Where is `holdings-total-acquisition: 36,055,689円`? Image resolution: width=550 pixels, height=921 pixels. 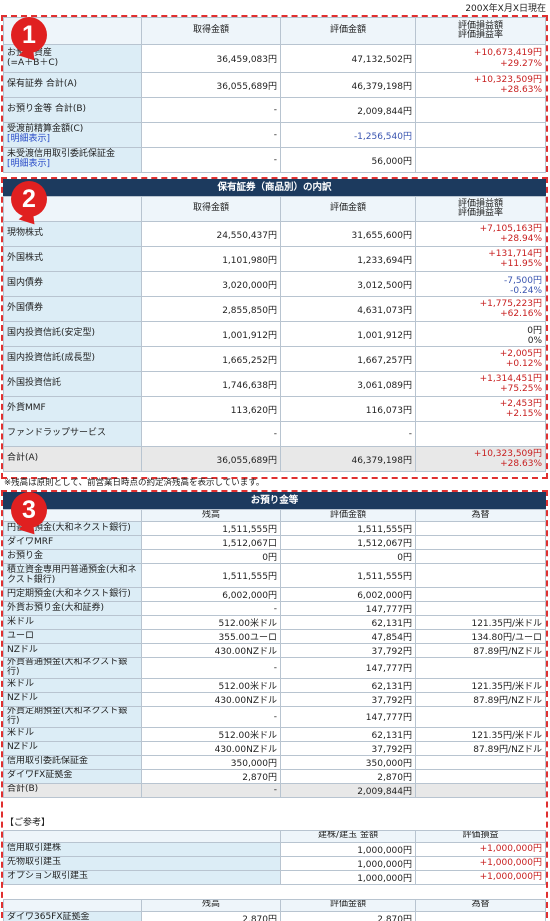
holdings-total-acquisition: 36,055,689円 is located at coordinates (211, 459).